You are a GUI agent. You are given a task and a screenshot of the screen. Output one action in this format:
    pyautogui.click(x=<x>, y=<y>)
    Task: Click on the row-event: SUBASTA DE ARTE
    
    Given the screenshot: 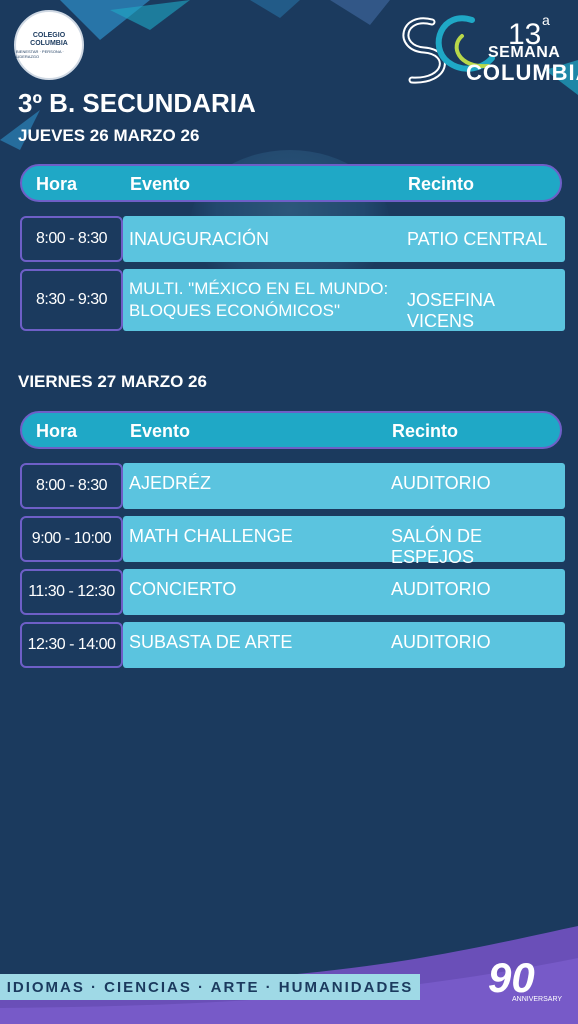 What is the action you would take?
    pyautogui.click(x=211, y=642)
    